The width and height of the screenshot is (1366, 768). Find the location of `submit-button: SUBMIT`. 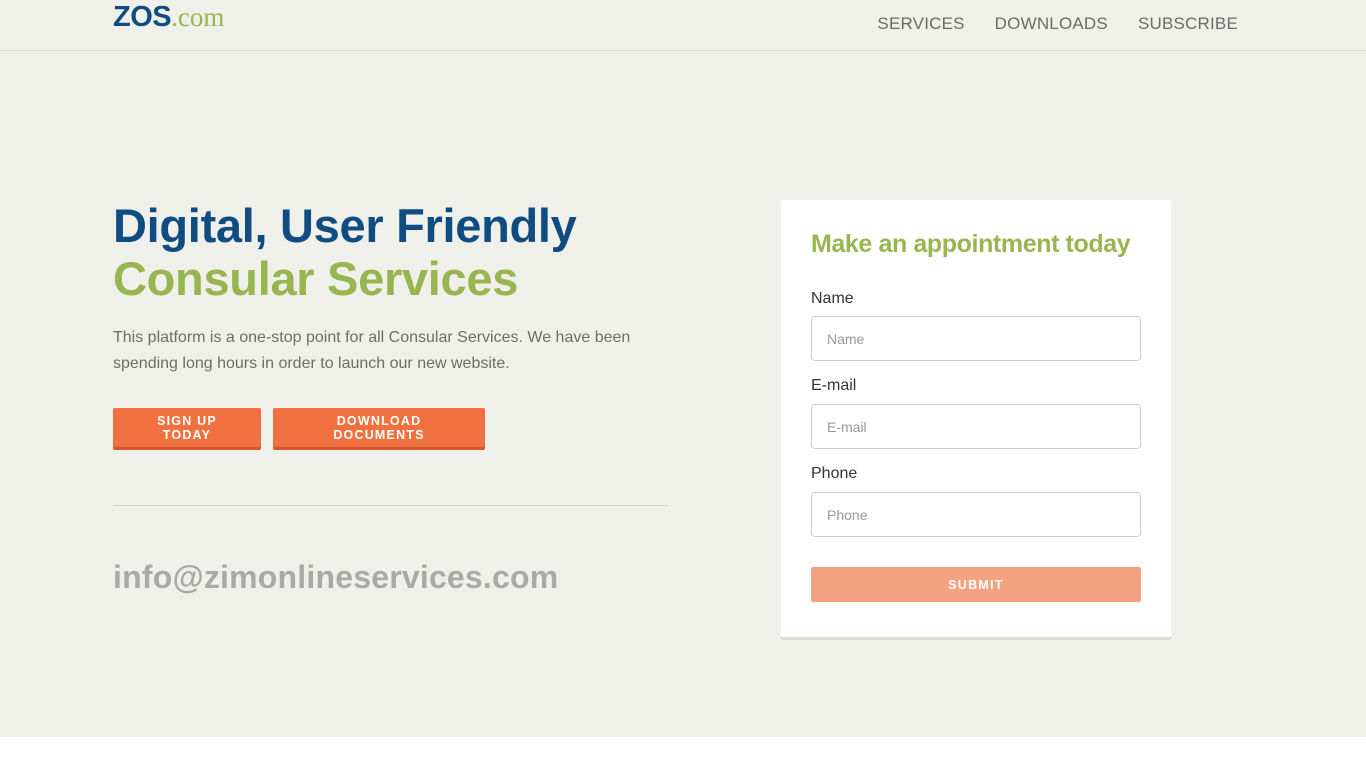

submit-button: SUBMIT is located at coordinates (976, 584).